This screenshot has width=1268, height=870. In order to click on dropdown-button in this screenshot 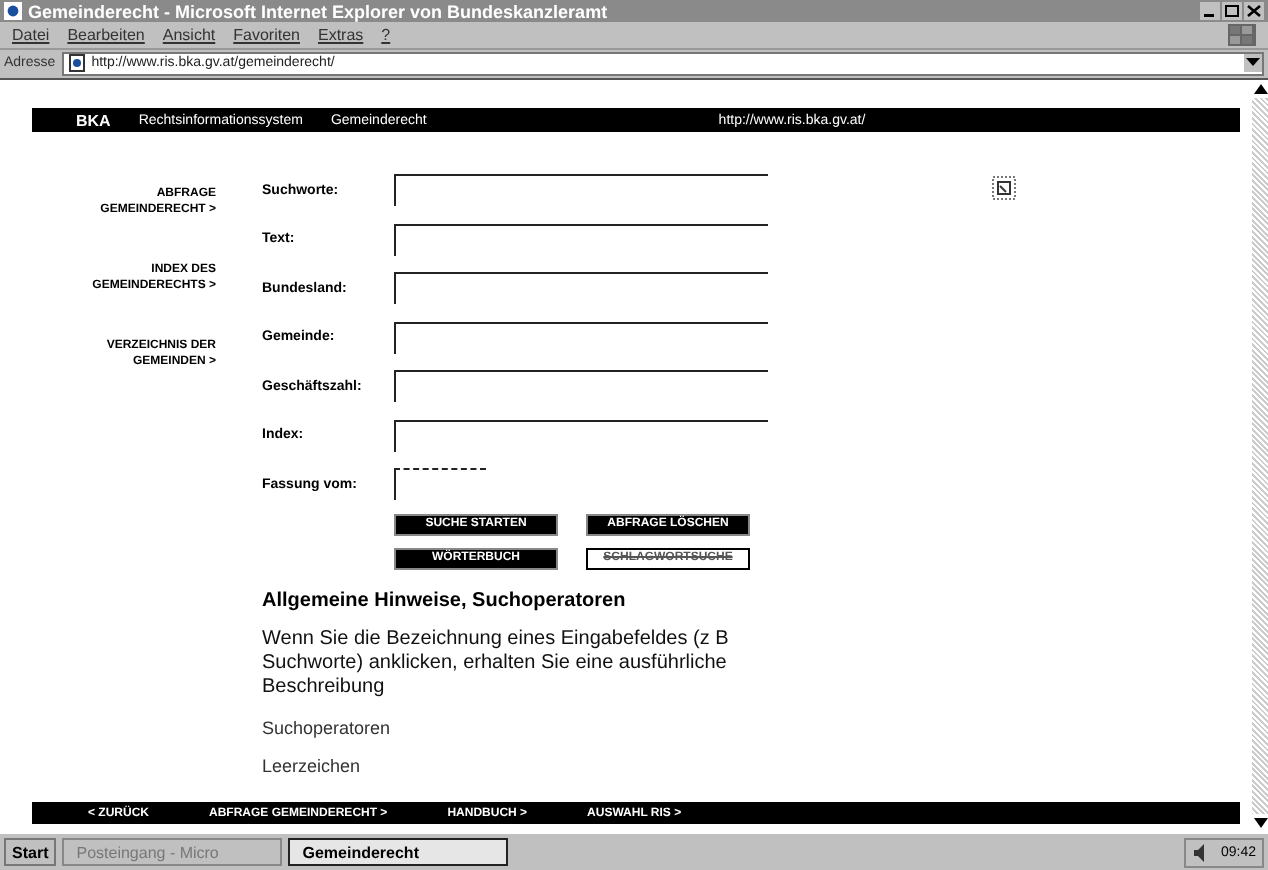, I will do `click(1253, 63)`.